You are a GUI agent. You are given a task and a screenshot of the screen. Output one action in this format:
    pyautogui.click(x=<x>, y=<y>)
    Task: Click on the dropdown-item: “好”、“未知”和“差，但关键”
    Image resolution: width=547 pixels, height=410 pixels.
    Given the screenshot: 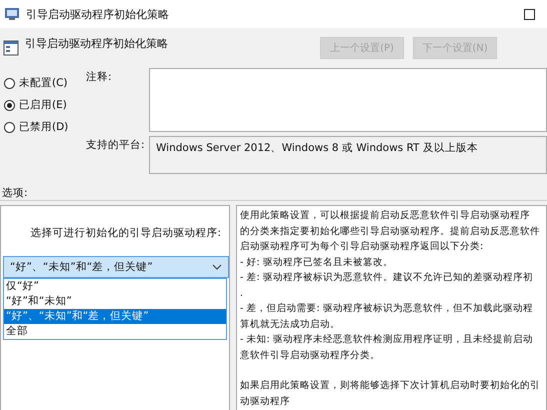 What is the action you would take?
    pyautogui.click(x=115, y=316)
    